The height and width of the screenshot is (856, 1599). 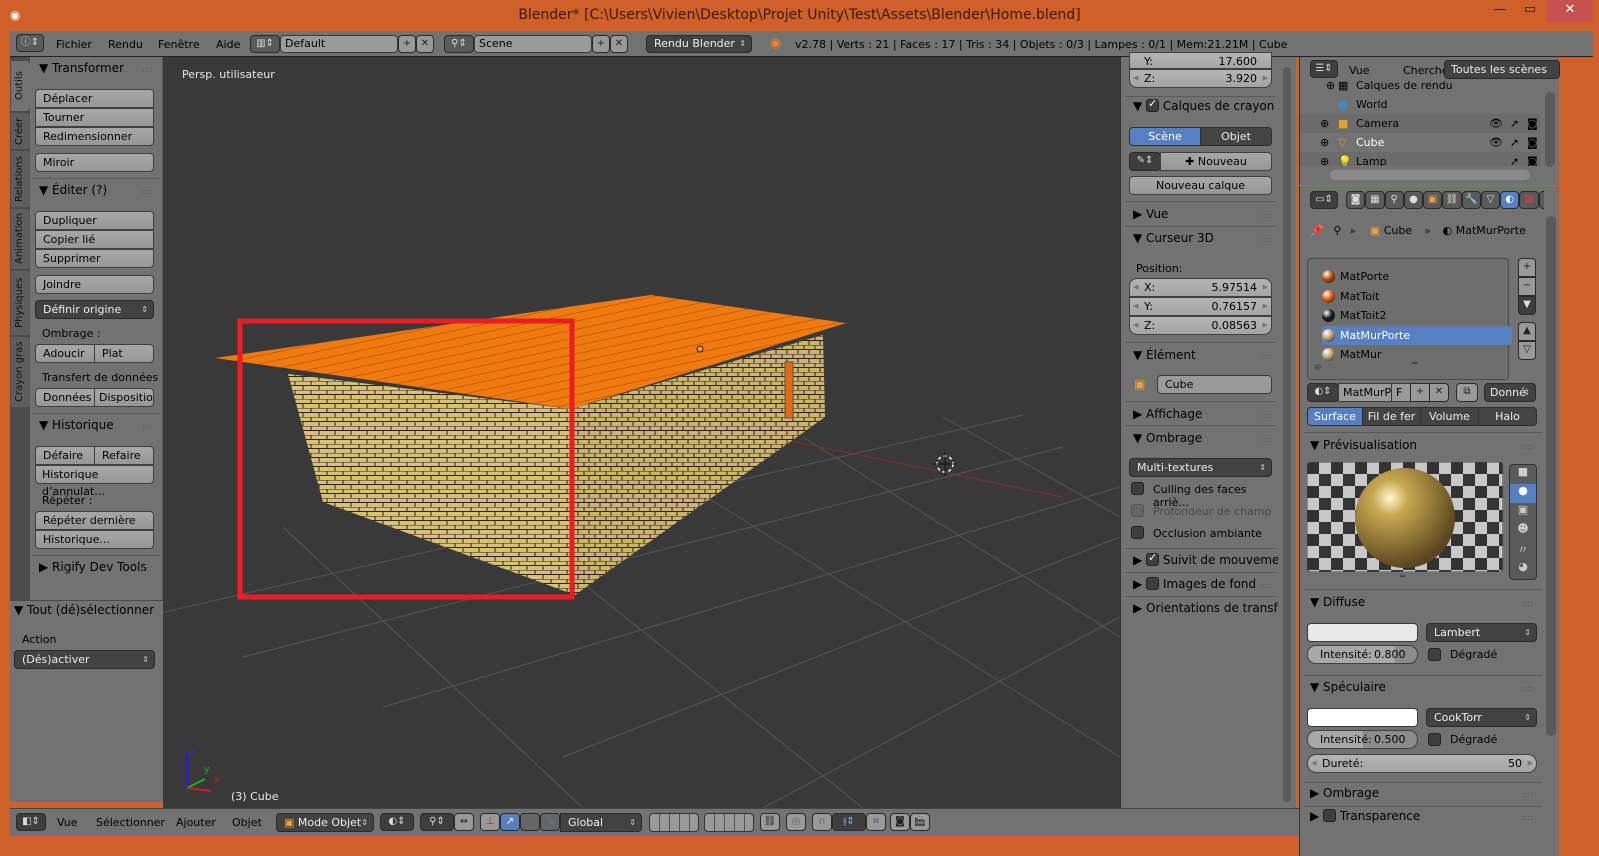 What do you see at coordinates (1362, 717) in the screenshot?
I see `specular-color-swatch` at bounding box center [1362, 717].